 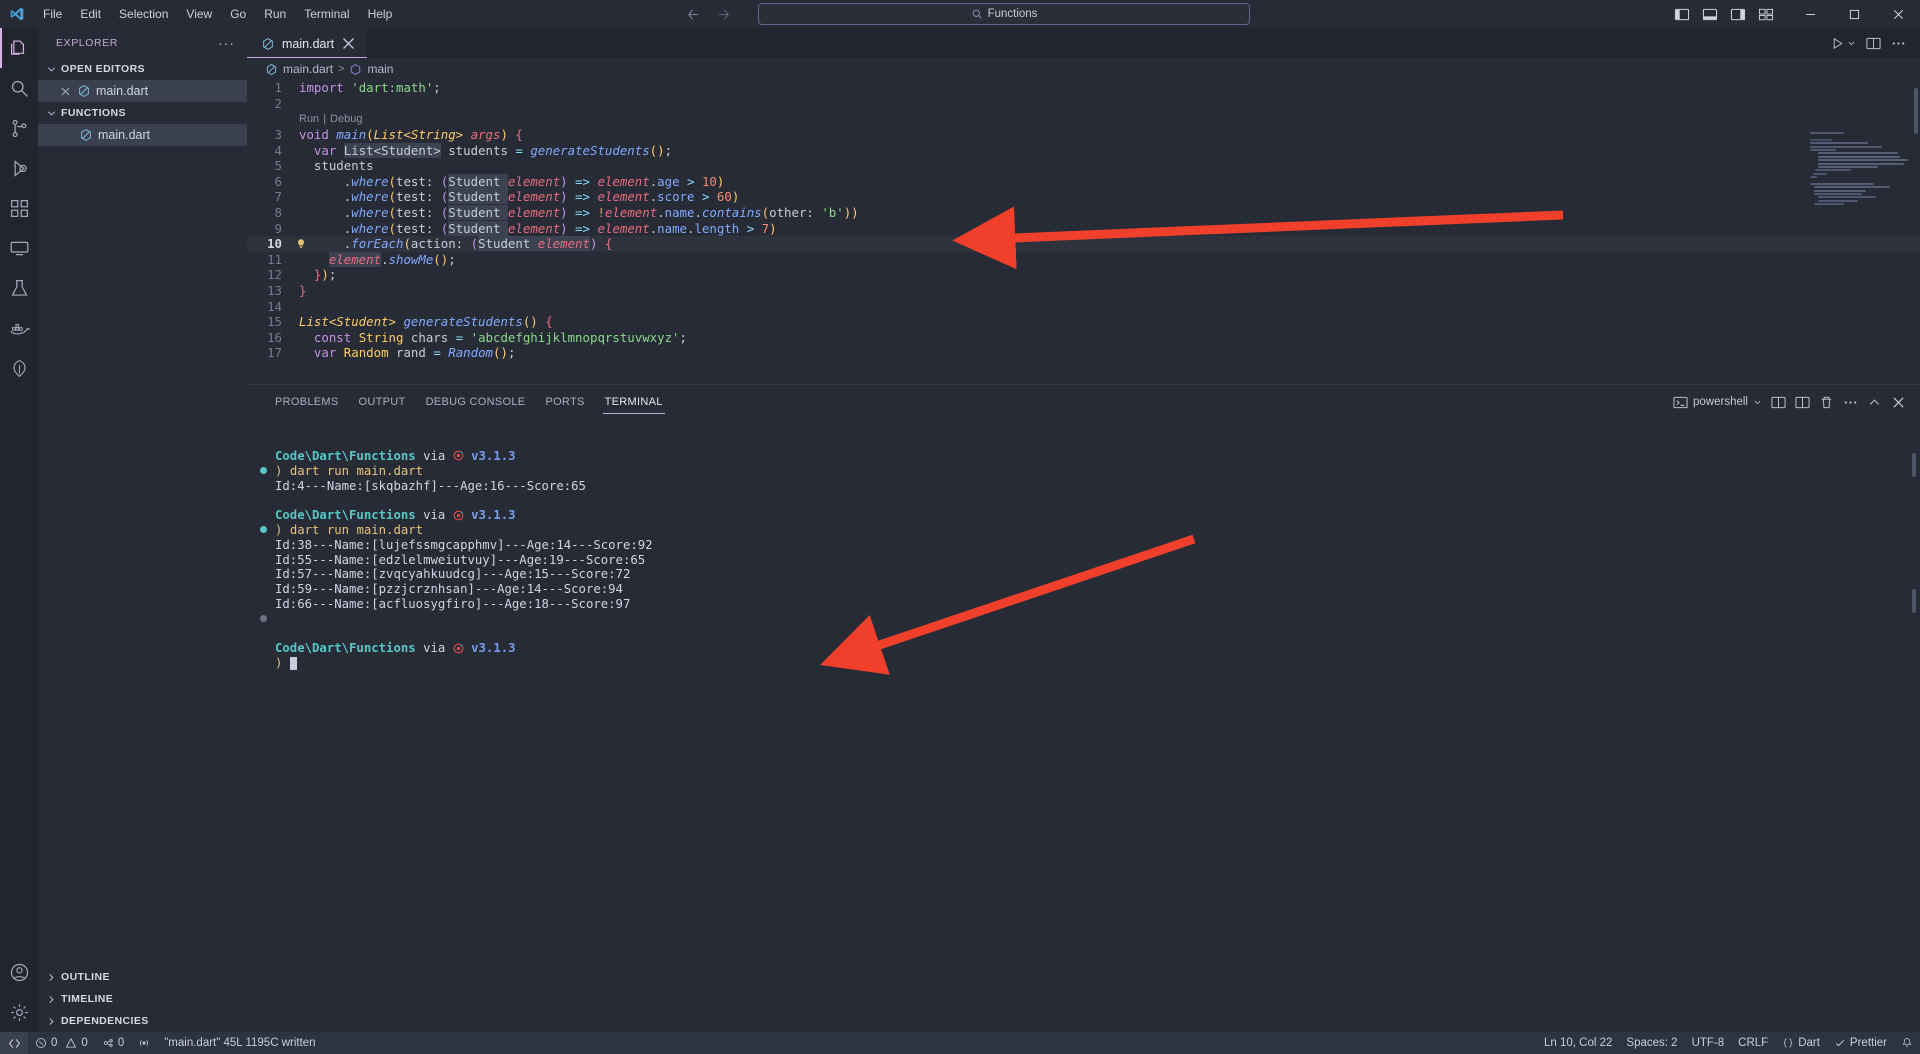 What do you see at coordinates (382, 402) in the screenshot?
I see `tab-output: OUTPUT` at bounding box center [382, 402].